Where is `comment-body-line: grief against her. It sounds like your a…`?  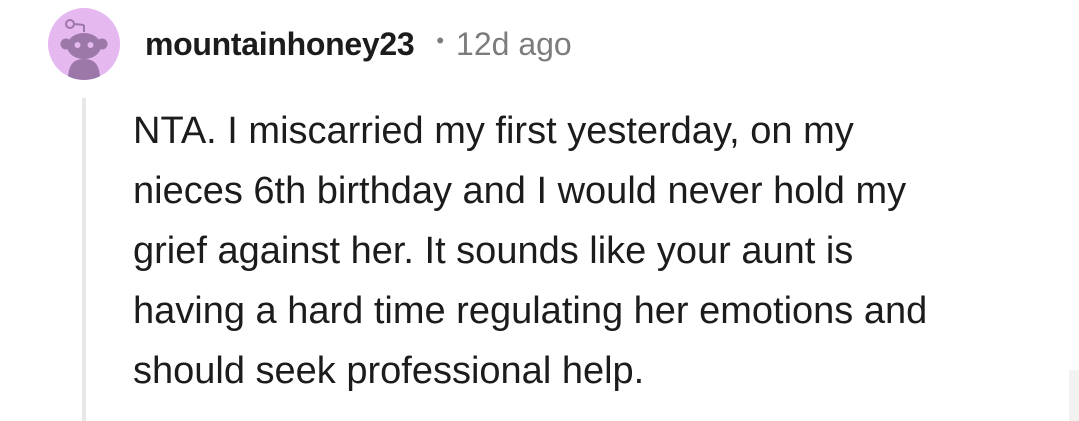 comment-body-line: grief against her. It sounds like your a… is located at coordinates (493, 251).